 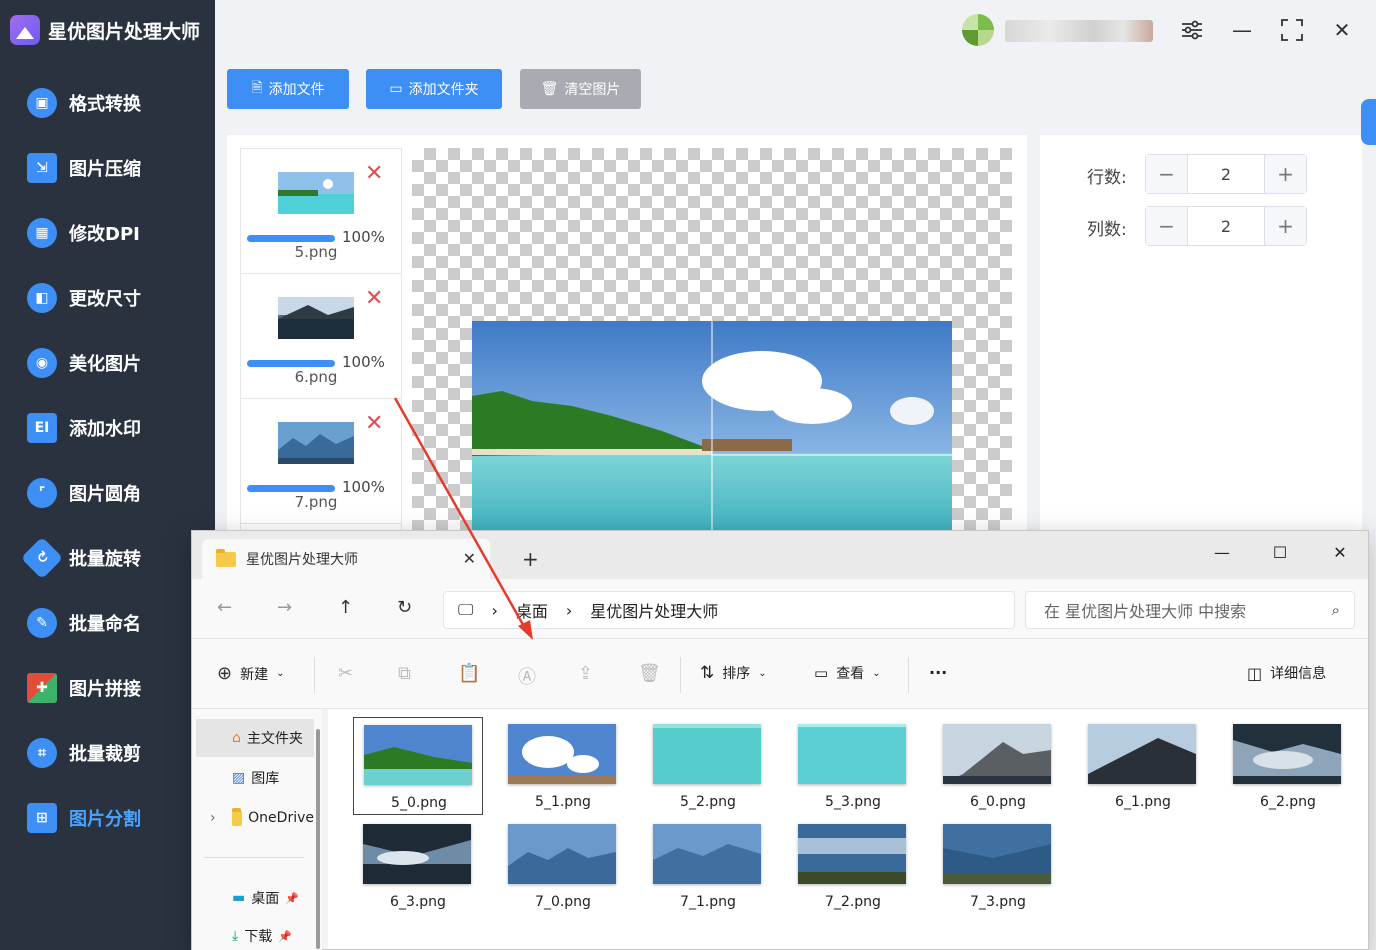 What do you see at coordinates (107, 427) in the screenshot?
I see `nav-item-watermark: EI 添加水印` at bounding box center [107, 427].